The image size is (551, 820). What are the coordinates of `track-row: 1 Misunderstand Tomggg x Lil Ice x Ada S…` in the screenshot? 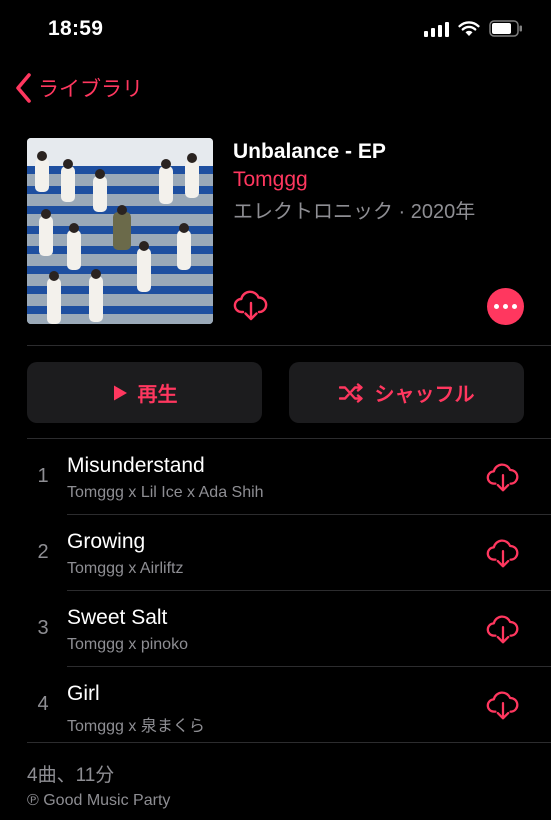 It's located at (275, 477).